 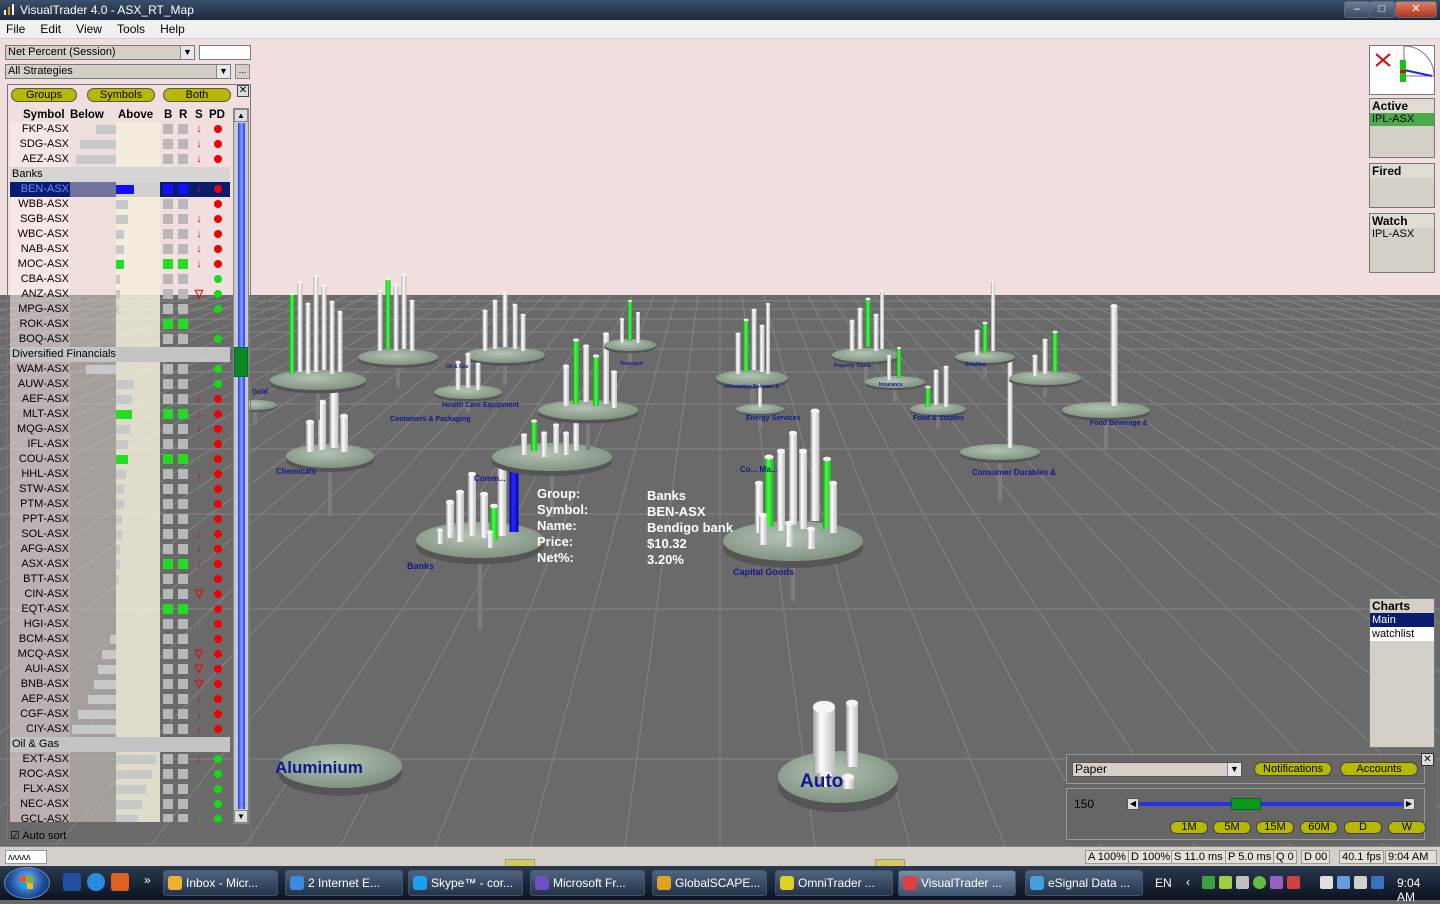 What do you see at coordinates (120, 459) in the screenshot?
I see `table-row: COU-ASX ↑` at bounding box center [120, 459].